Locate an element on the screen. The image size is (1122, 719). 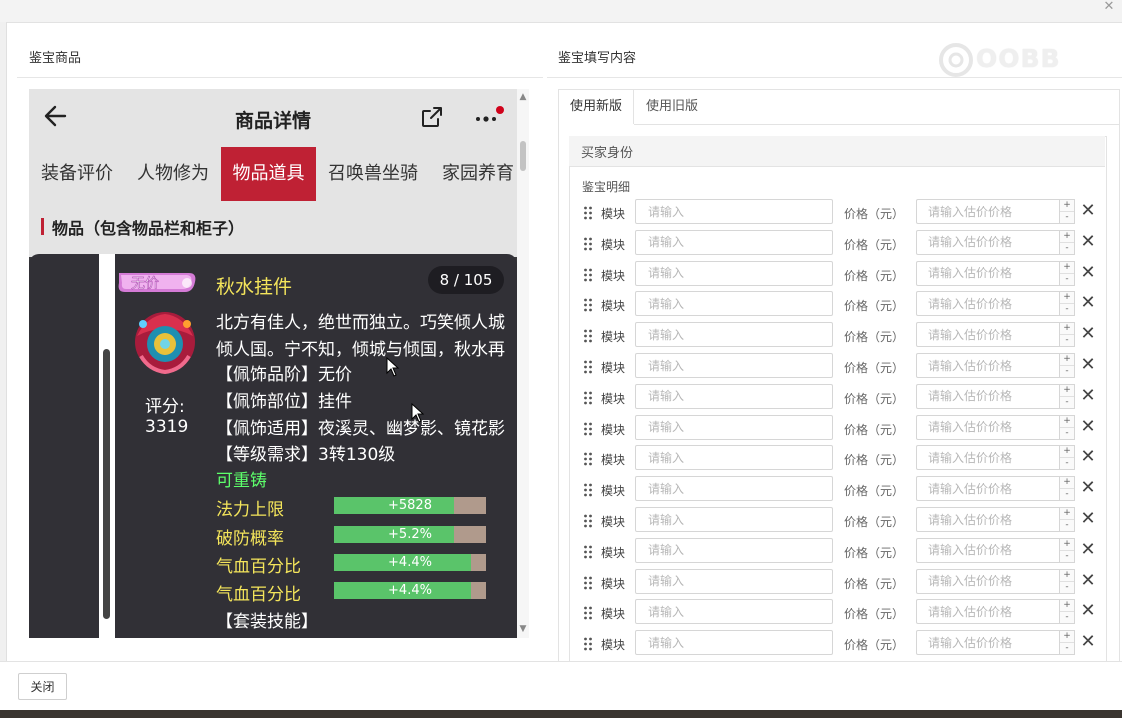
scroll-up-icon: ▲ is located at coordinates (523, 97).